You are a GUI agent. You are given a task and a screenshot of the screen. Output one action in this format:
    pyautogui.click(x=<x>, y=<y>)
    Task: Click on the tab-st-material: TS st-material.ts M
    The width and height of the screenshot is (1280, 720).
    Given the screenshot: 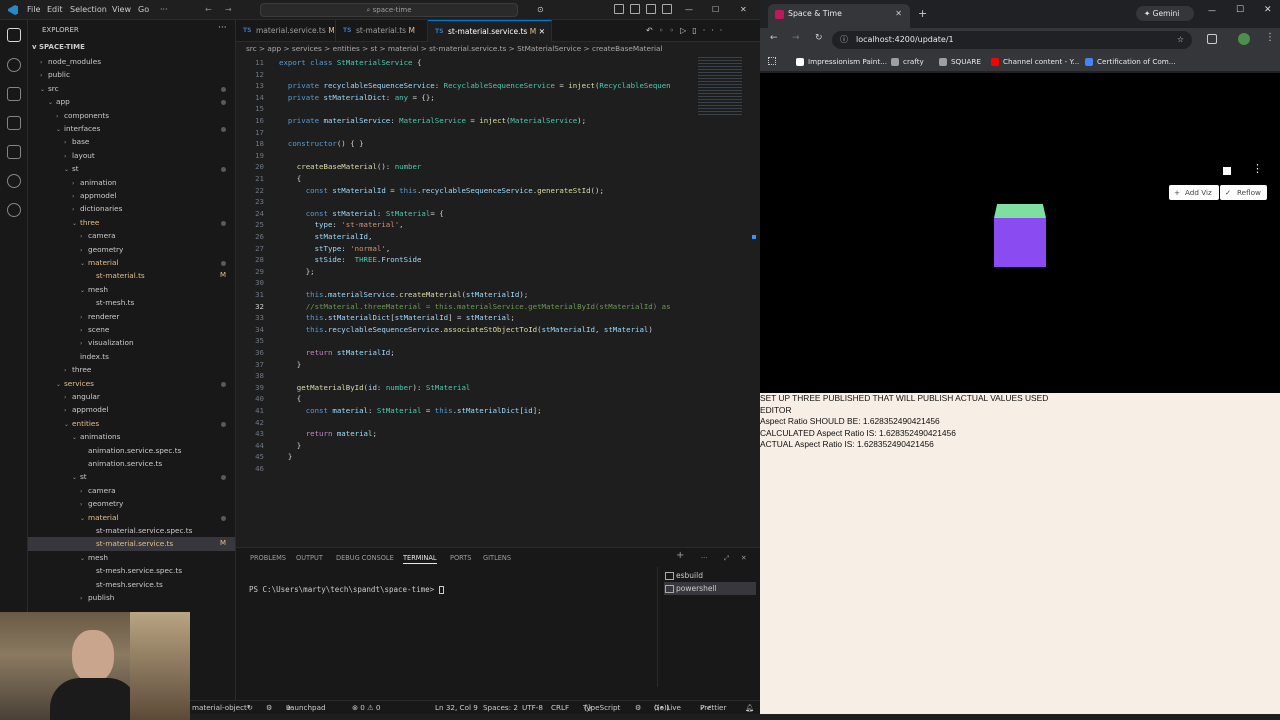 What is the action you would take?
    pyautogui.click(x=382, y=31)
    